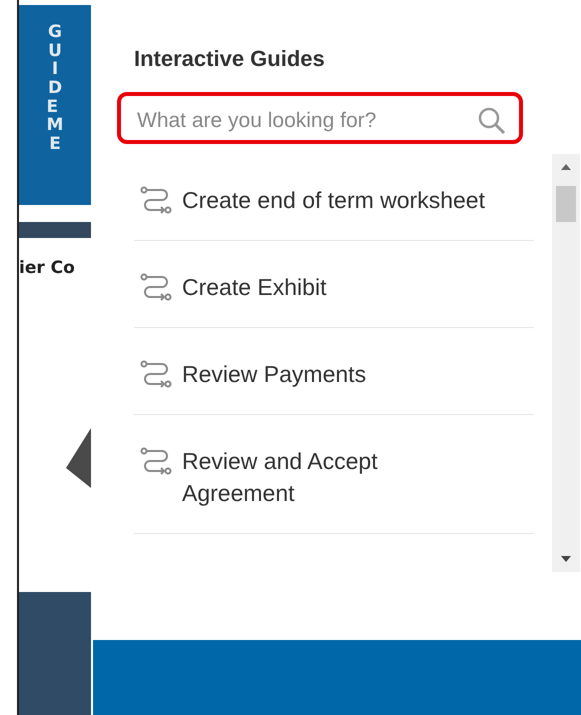 The height and width of the screenshot is (715, 581). What do you see at coordinates (334, 197) in the screenshot?
I see `guide-item: Create end of term worksheet` at bounding box center [334, 197].